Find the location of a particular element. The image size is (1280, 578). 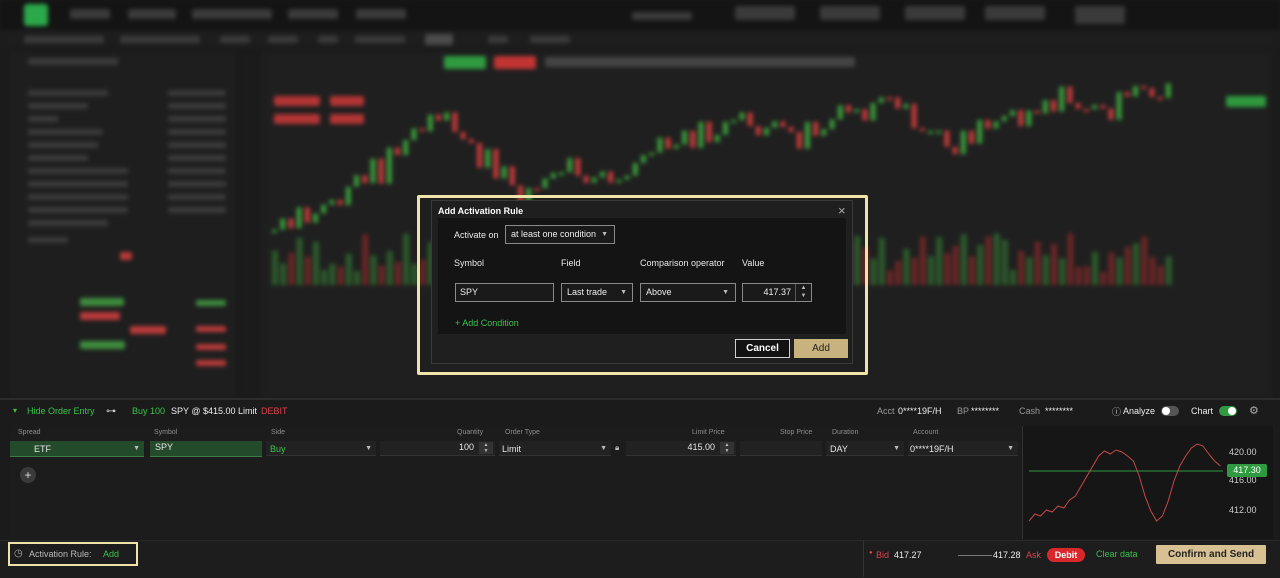

info-icon: ⓘ is located at coordinates (1117, 412).